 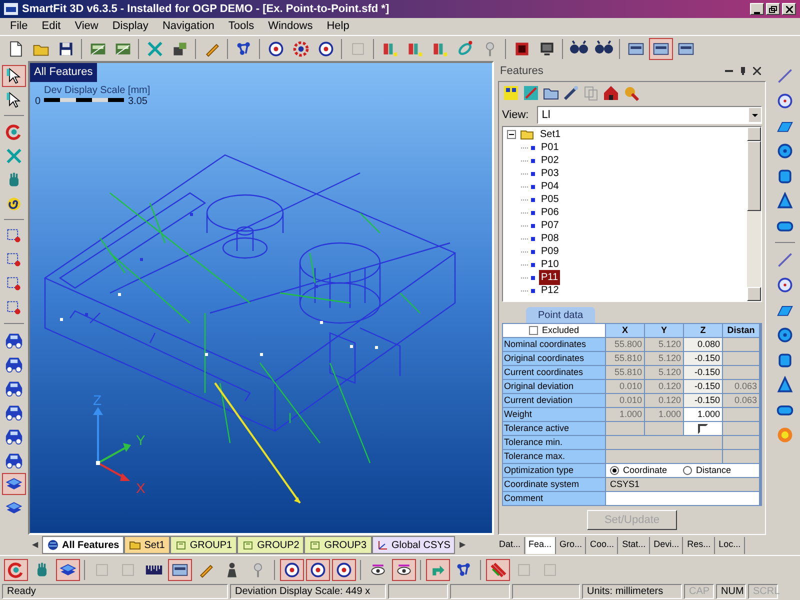 I want to click on radio-label: Distance, so click(x=714, y=471).